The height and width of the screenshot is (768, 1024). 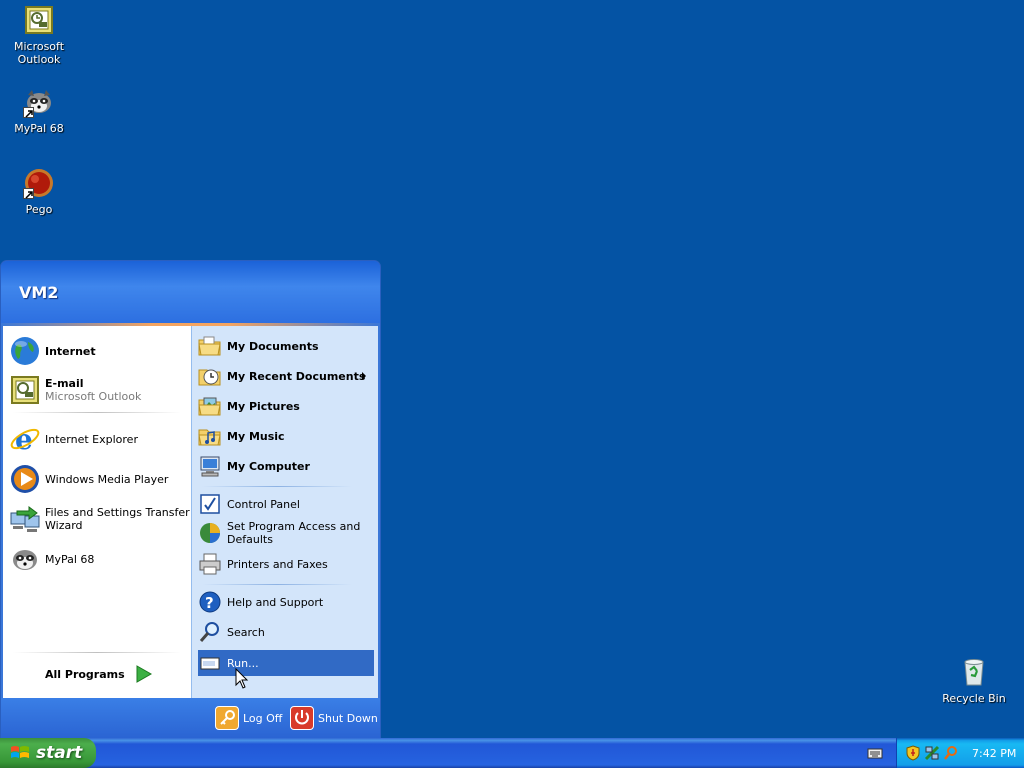 What do you see at coordinates (913, 753) in the screenshot?
I see `security-shield-icon` at bounding box center [913, 753].